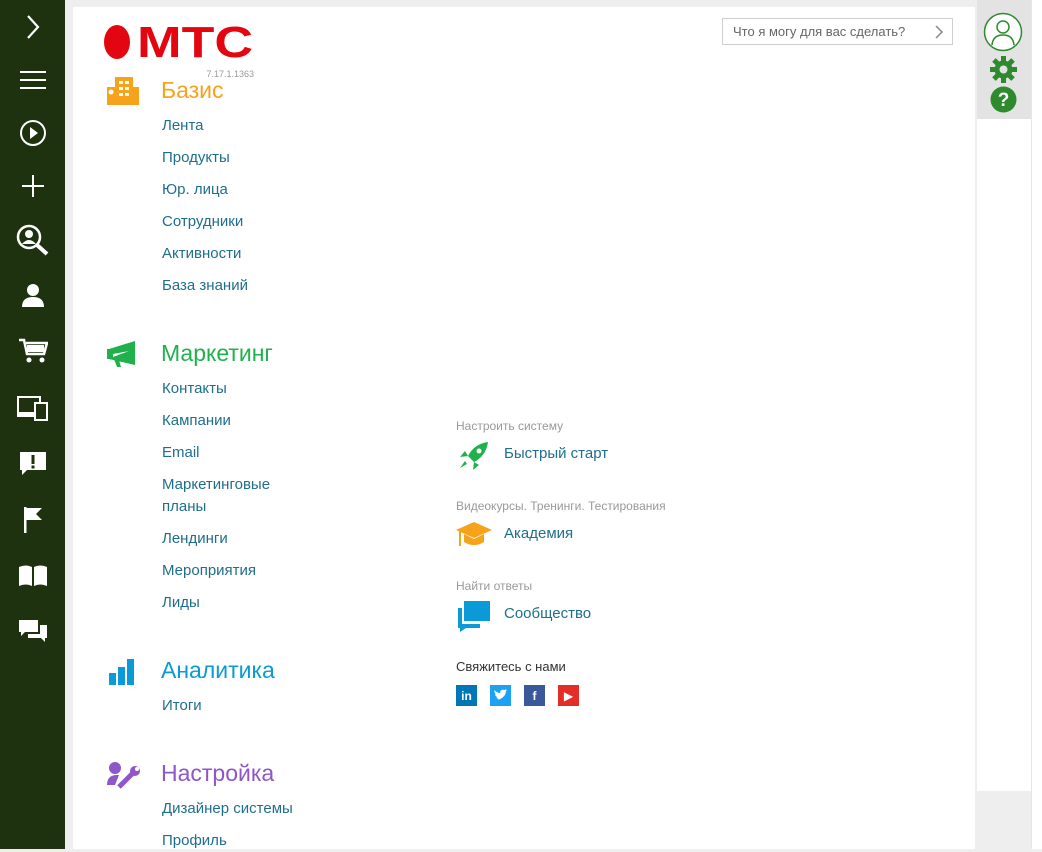 The height and width of the screenshot is (852, 1042). Describe the element at coordinates (217, 773) in the screenshot. I see `section-title-settings: Настройка` at that location.